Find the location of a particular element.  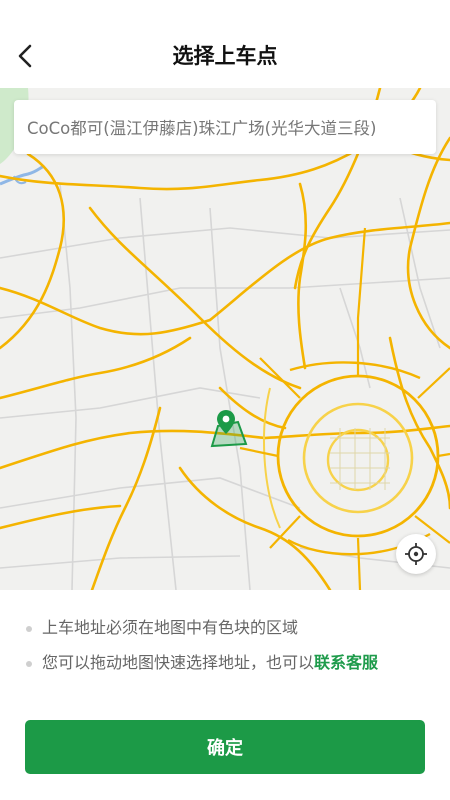

tip-text: 您可以拖动地图快速选择地址，也可以联系客服 is located at coordinates (226, 662).